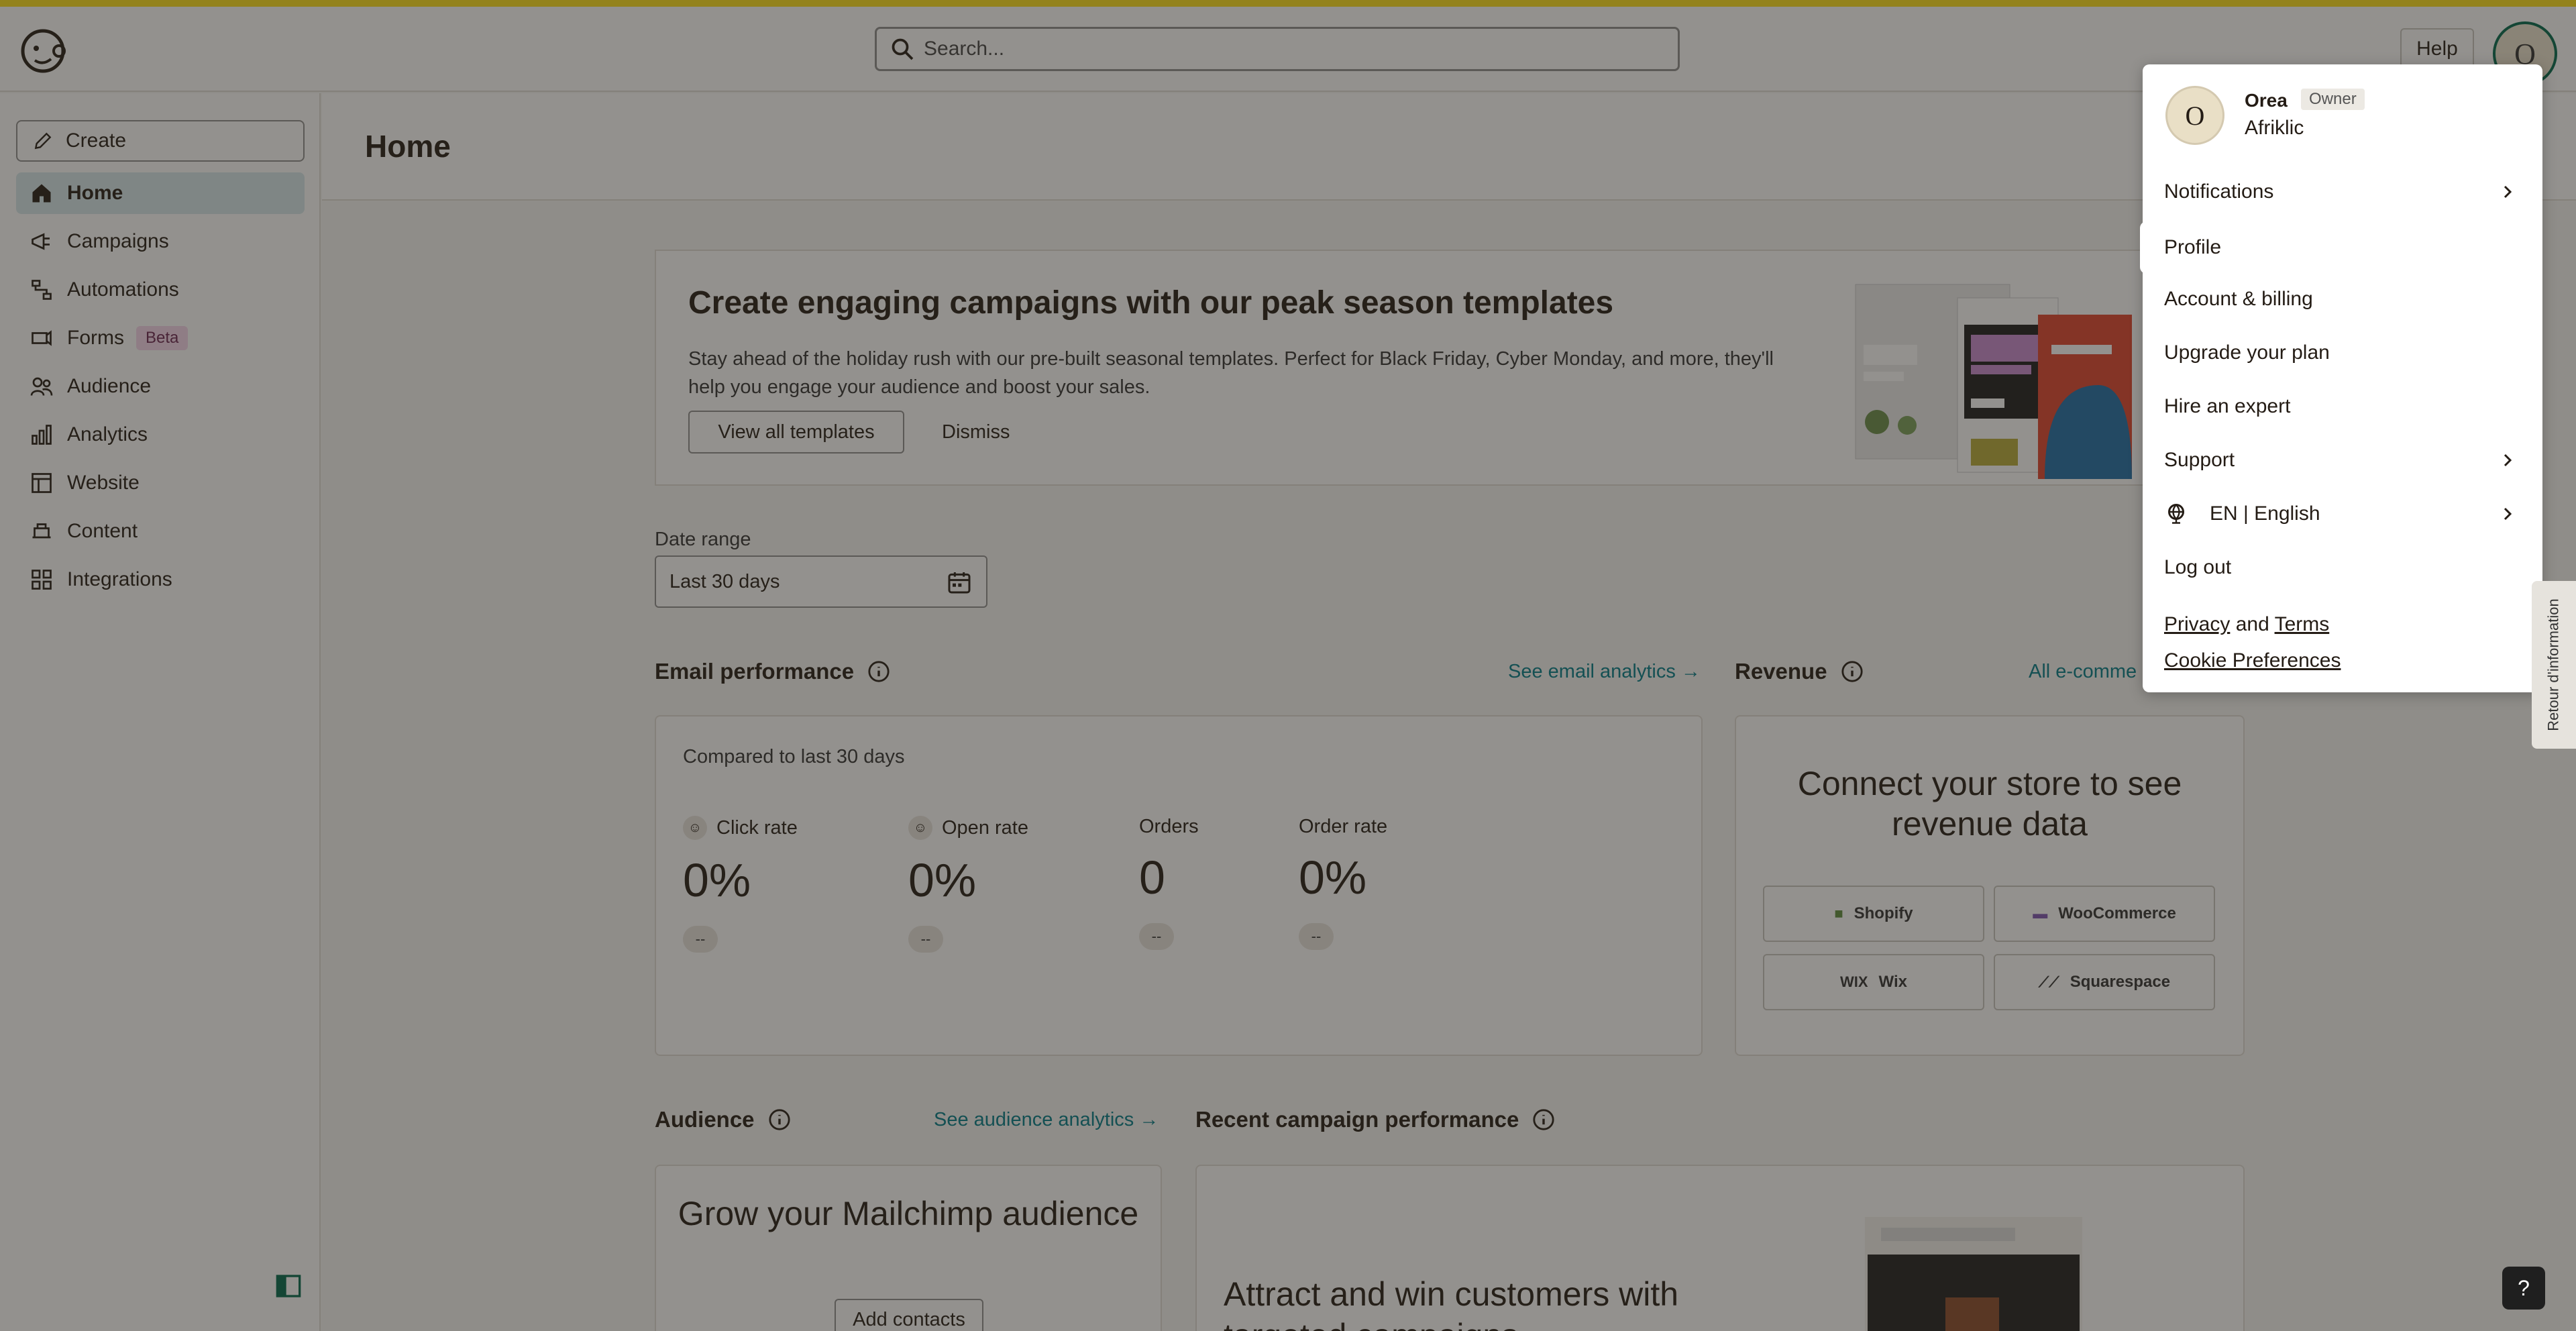 This screenshot has height=1331, width=2576. Describe the element at coordinates (2265, 513) in the screenshot. I see `menu-item-label: EN | English` at that location.